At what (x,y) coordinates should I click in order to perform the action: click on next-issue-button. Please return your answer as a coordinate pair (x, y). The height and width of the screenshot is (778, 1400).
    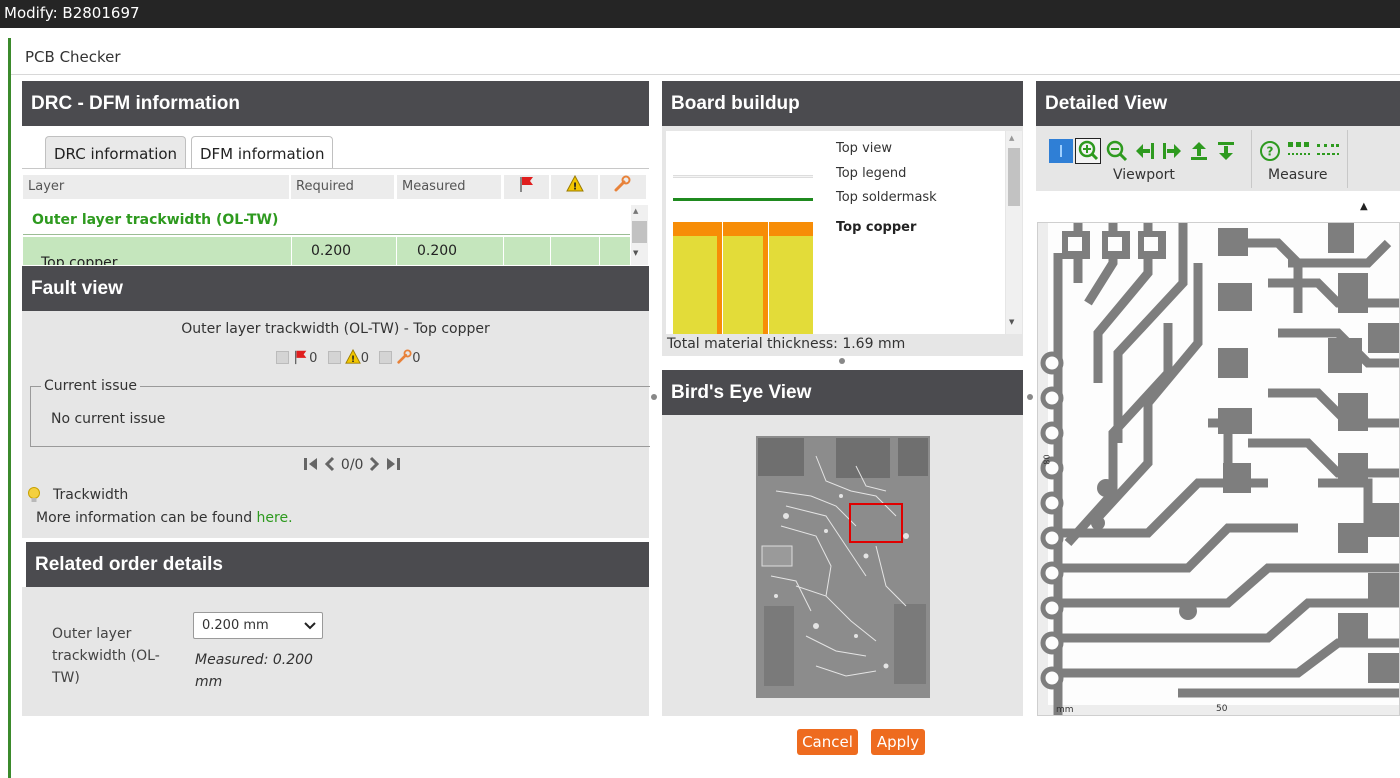
    Looking at the image, I should click on (374, 466).